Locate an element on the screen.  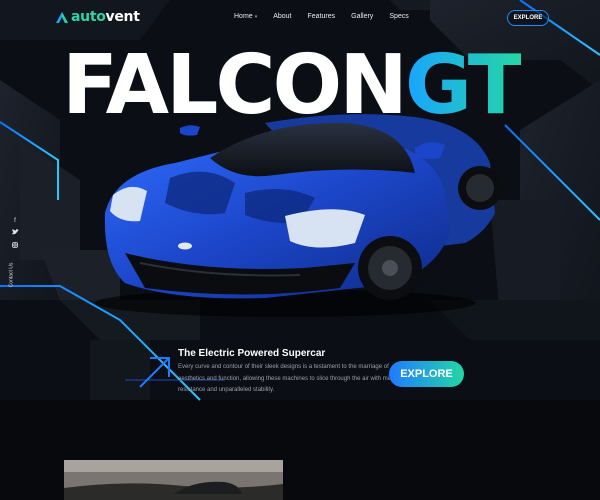
hero-subtitle: The Electric Powered Supercar is located at coordinates (252, 353).